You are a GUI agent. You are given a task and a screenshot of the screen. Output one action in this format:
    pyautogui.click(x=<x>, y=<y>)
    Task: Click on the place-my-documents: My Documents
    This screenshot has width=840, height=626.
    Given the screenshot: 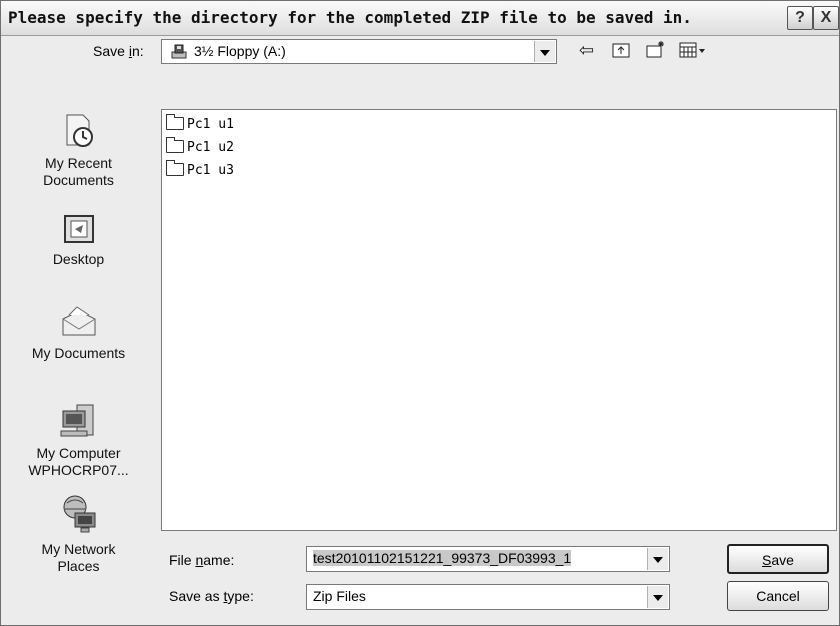 What is the action you would take?
    pyautogui.click(x=78, y=332)
    